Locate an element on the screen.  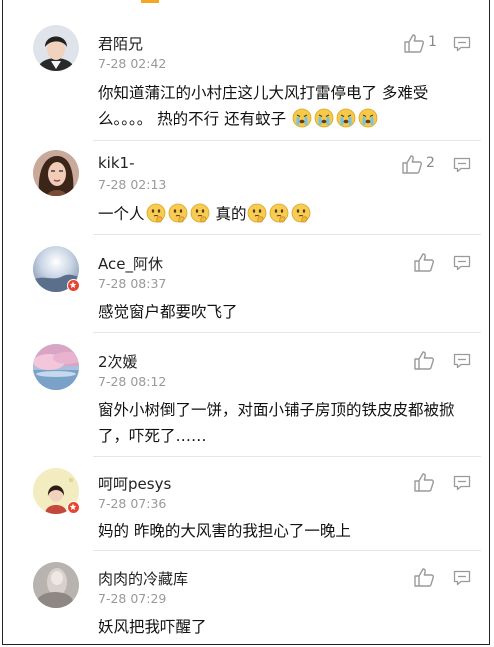
comment-time: 7-28 02:42 is located at coordinates (132, 63).